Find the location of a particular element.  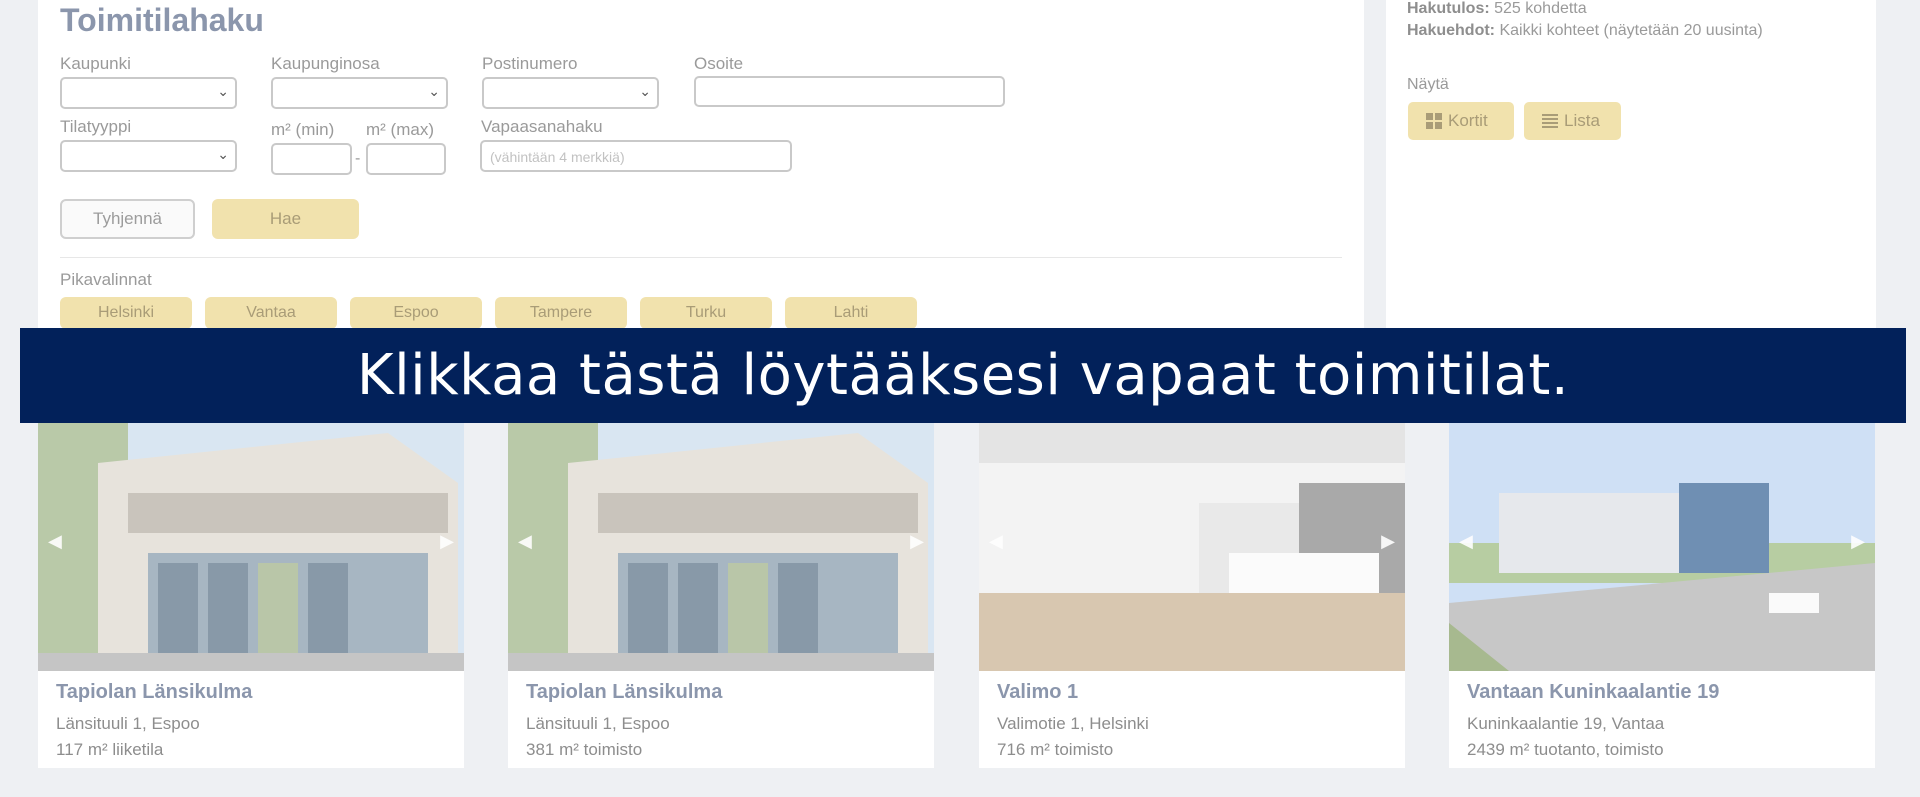

city-select: ⌄ is located at coordinates (148, 93).